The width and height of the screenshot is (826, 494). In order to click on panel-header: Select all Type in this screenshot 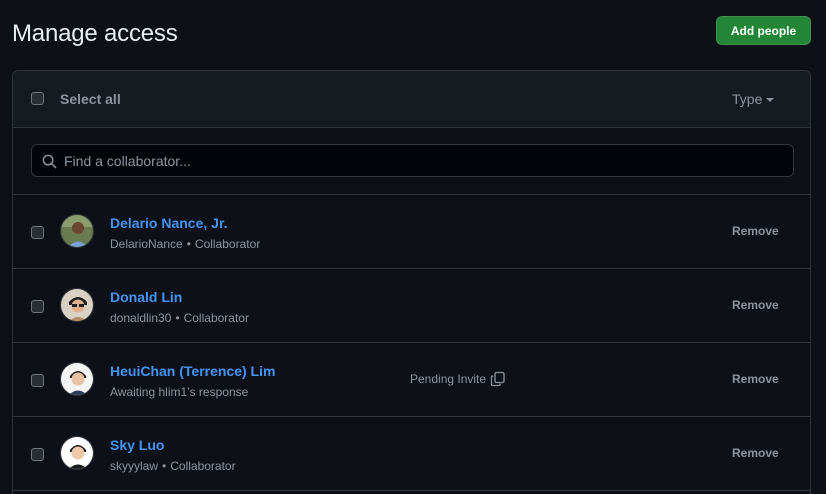, I will do `click(411, 99)`.